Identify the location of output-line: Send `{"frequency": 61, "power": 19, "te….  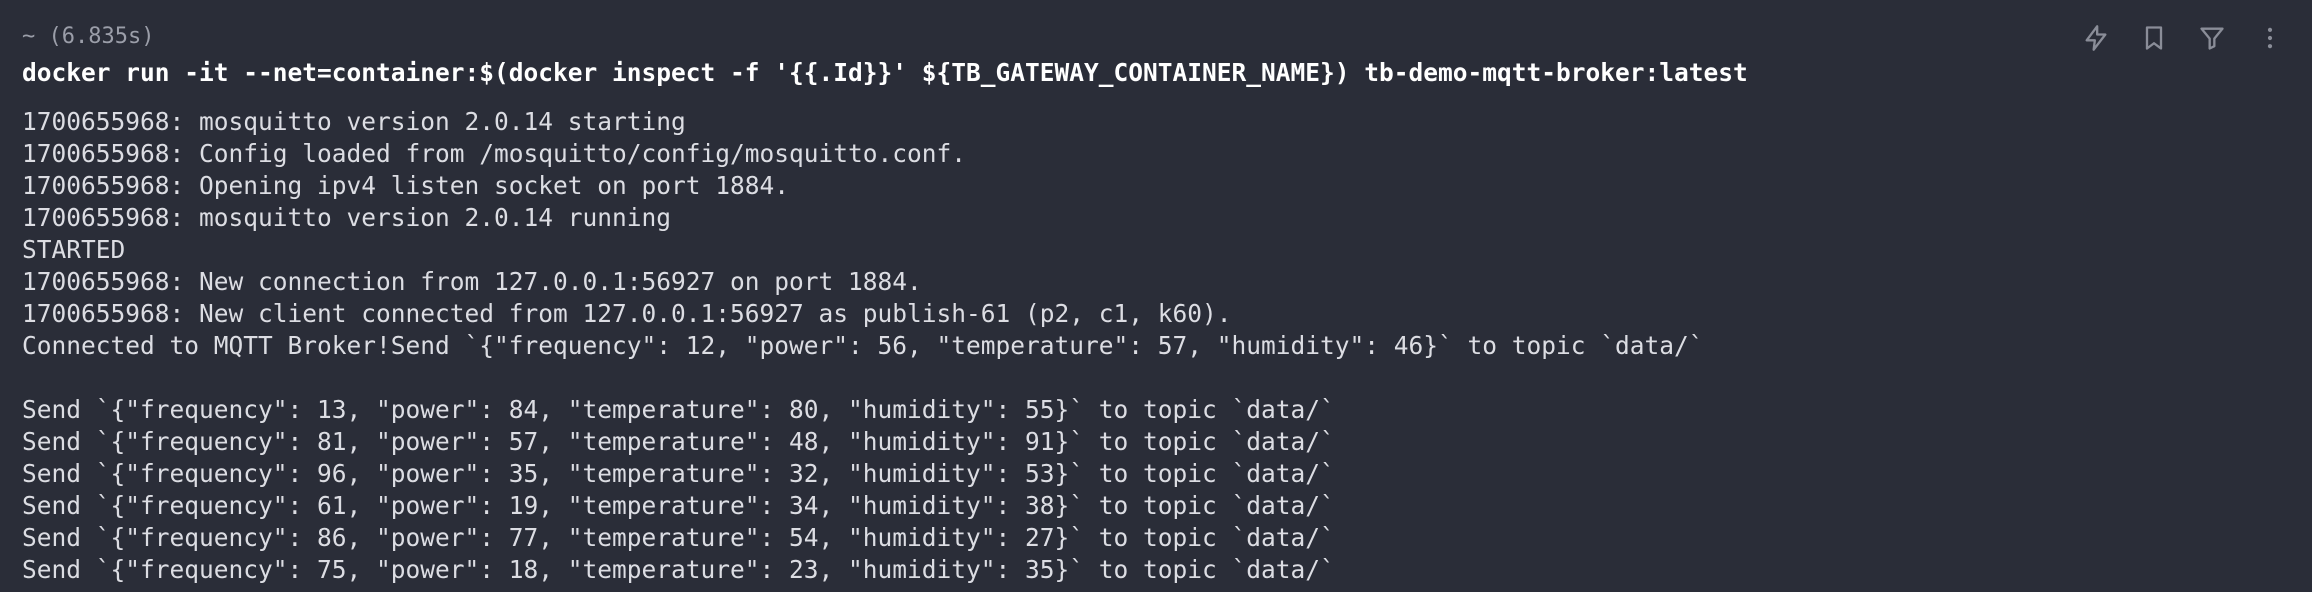
(678, 505).